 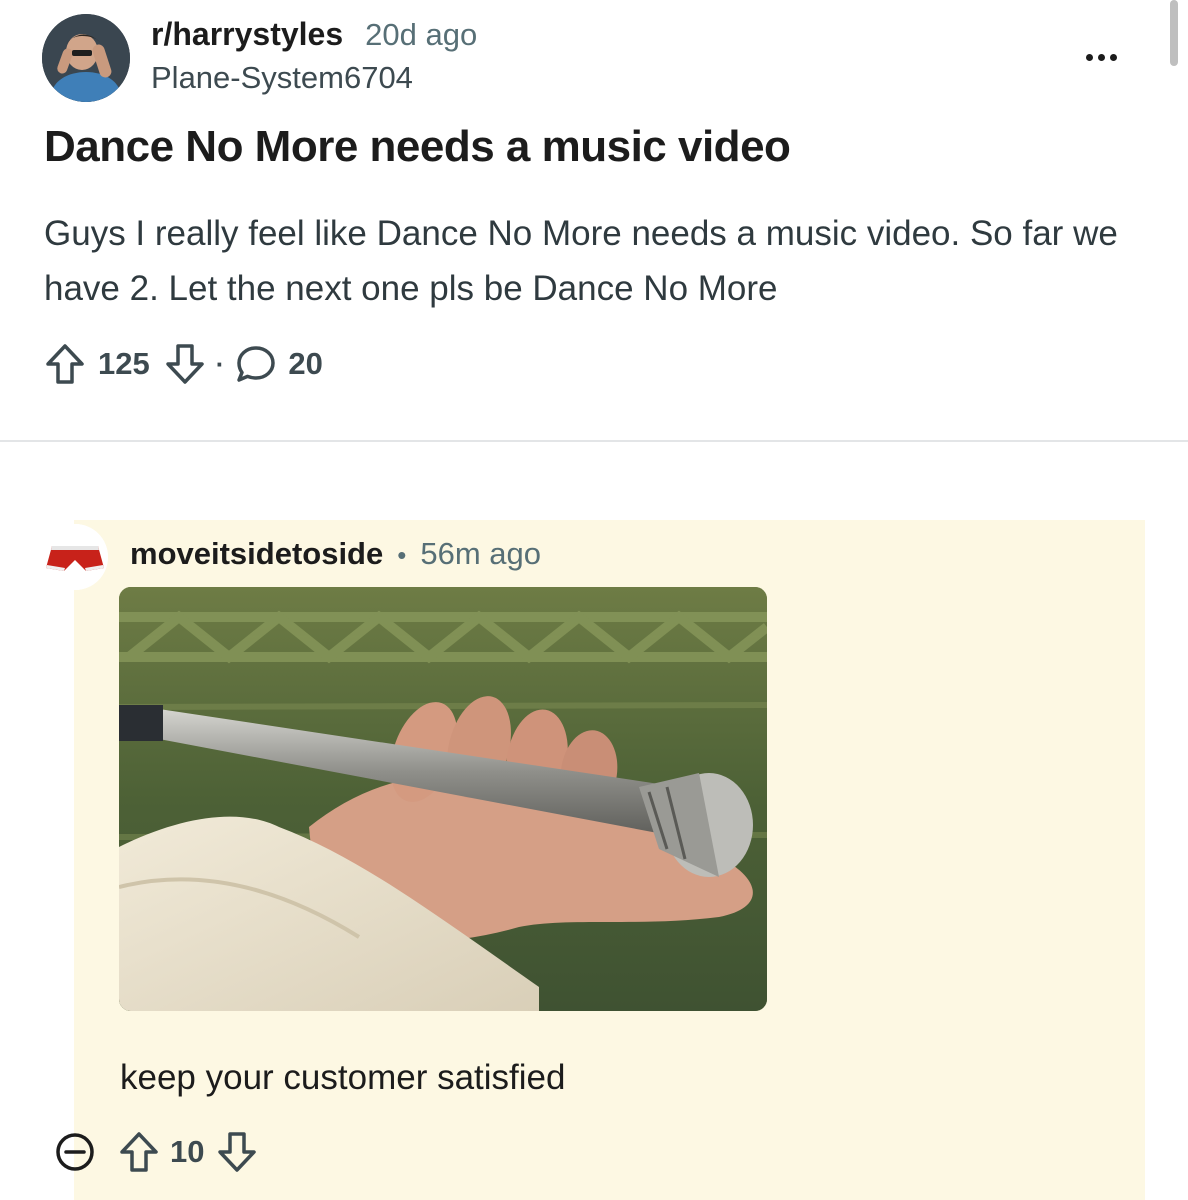 I want to click on subreddit-name: r/harrystyles, so click(x=247, y=34).